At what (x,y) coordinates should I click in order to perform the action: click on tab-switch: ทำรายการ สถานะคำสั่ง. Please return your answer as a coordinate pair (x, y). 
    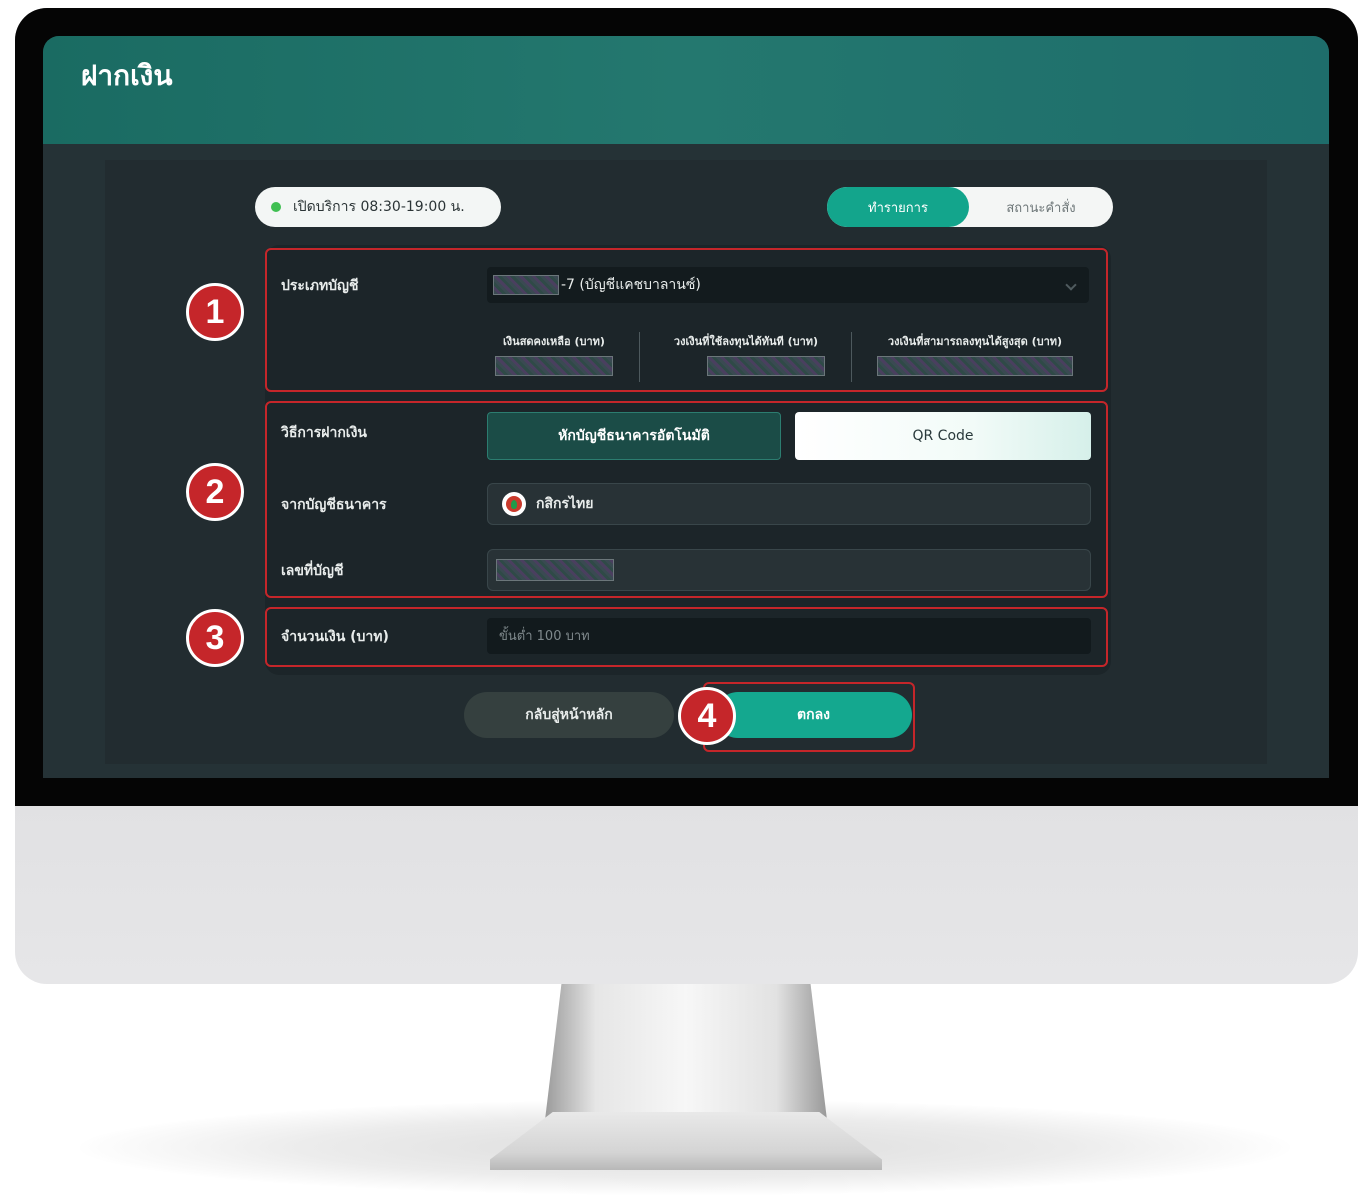
    Looking at the image, I should click on (970, 207).